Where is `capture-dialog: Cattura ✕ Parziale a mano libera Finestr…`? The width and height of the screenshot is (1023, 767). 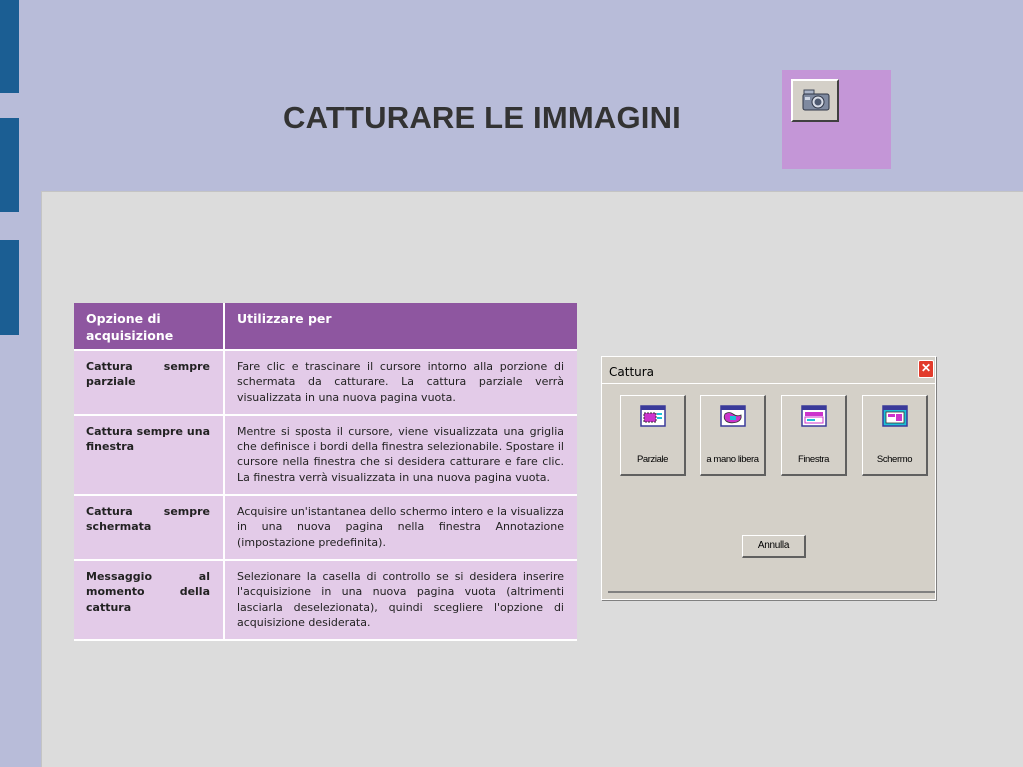
capture-dialog: Cattura ✕ Parziale a mano libera Finestr… is located at coordinates (768, 478).